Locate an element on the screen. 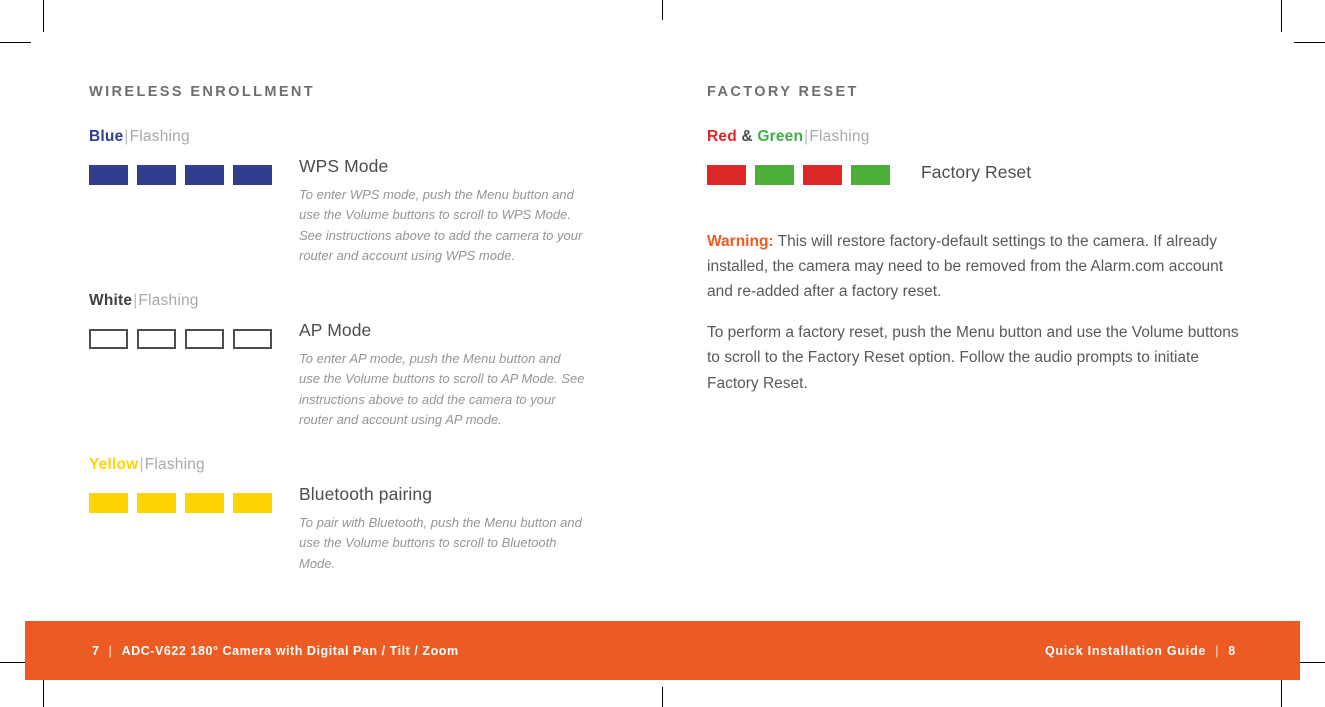  led-mode-title: AP Mode is located at coordinates (335, 330).